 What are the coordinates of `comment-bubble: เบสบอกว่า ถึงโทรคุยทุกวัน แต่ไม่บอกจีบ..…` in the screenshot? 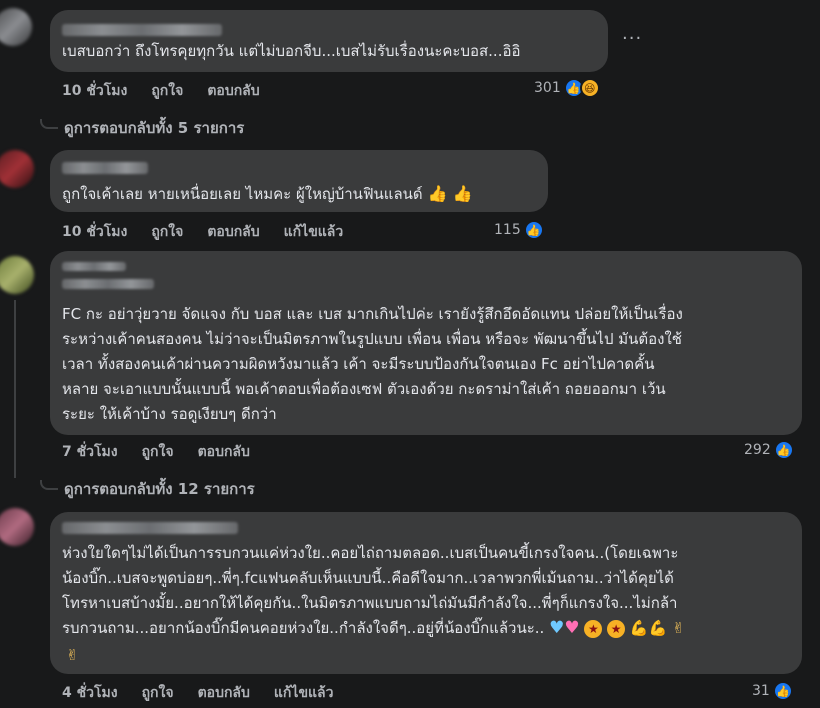 It's located at (329, 41).